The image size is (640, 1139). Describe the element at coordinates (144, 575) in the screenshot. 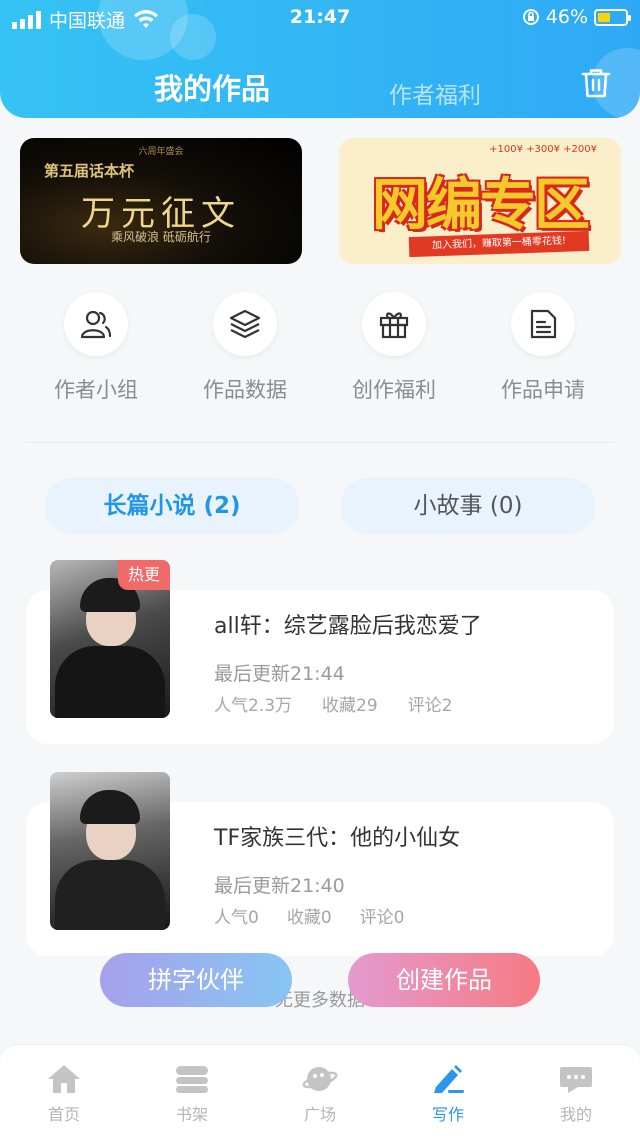

I see `hot-badge: 热更` at that location.